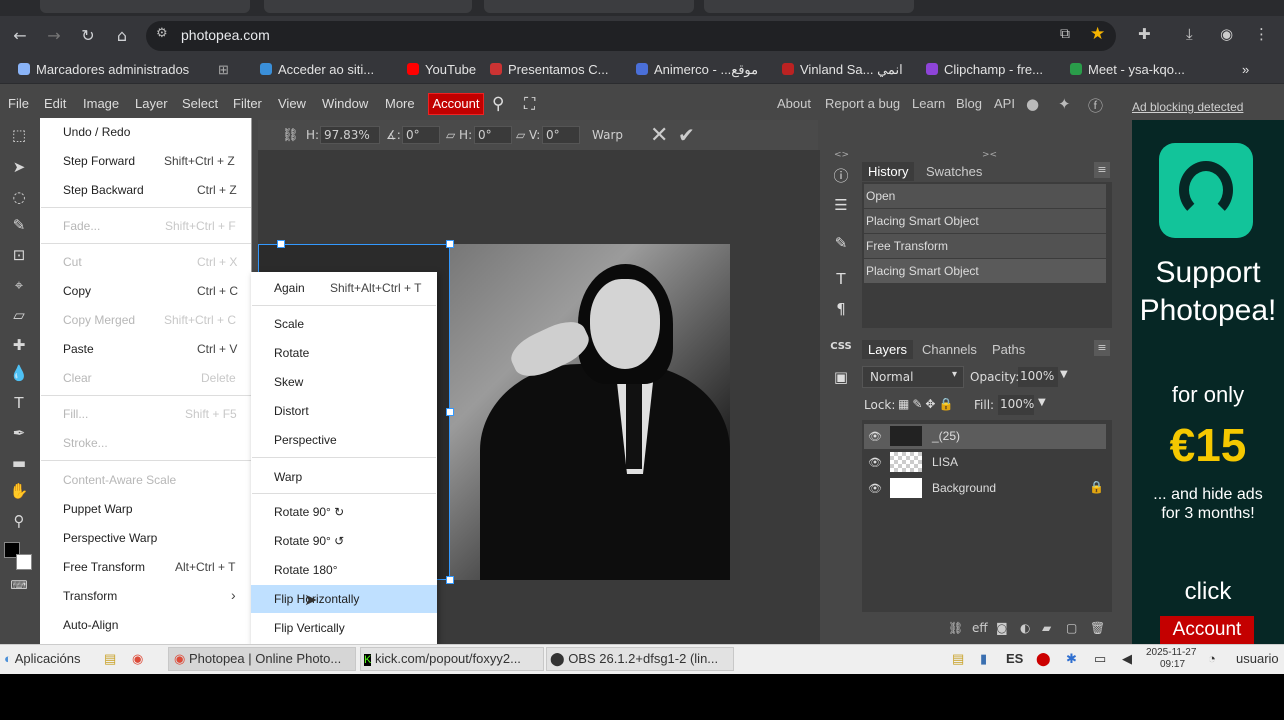  Describe the element at coordinates (985, 196) in the screenshot. I see `history-item: Open` at that location.